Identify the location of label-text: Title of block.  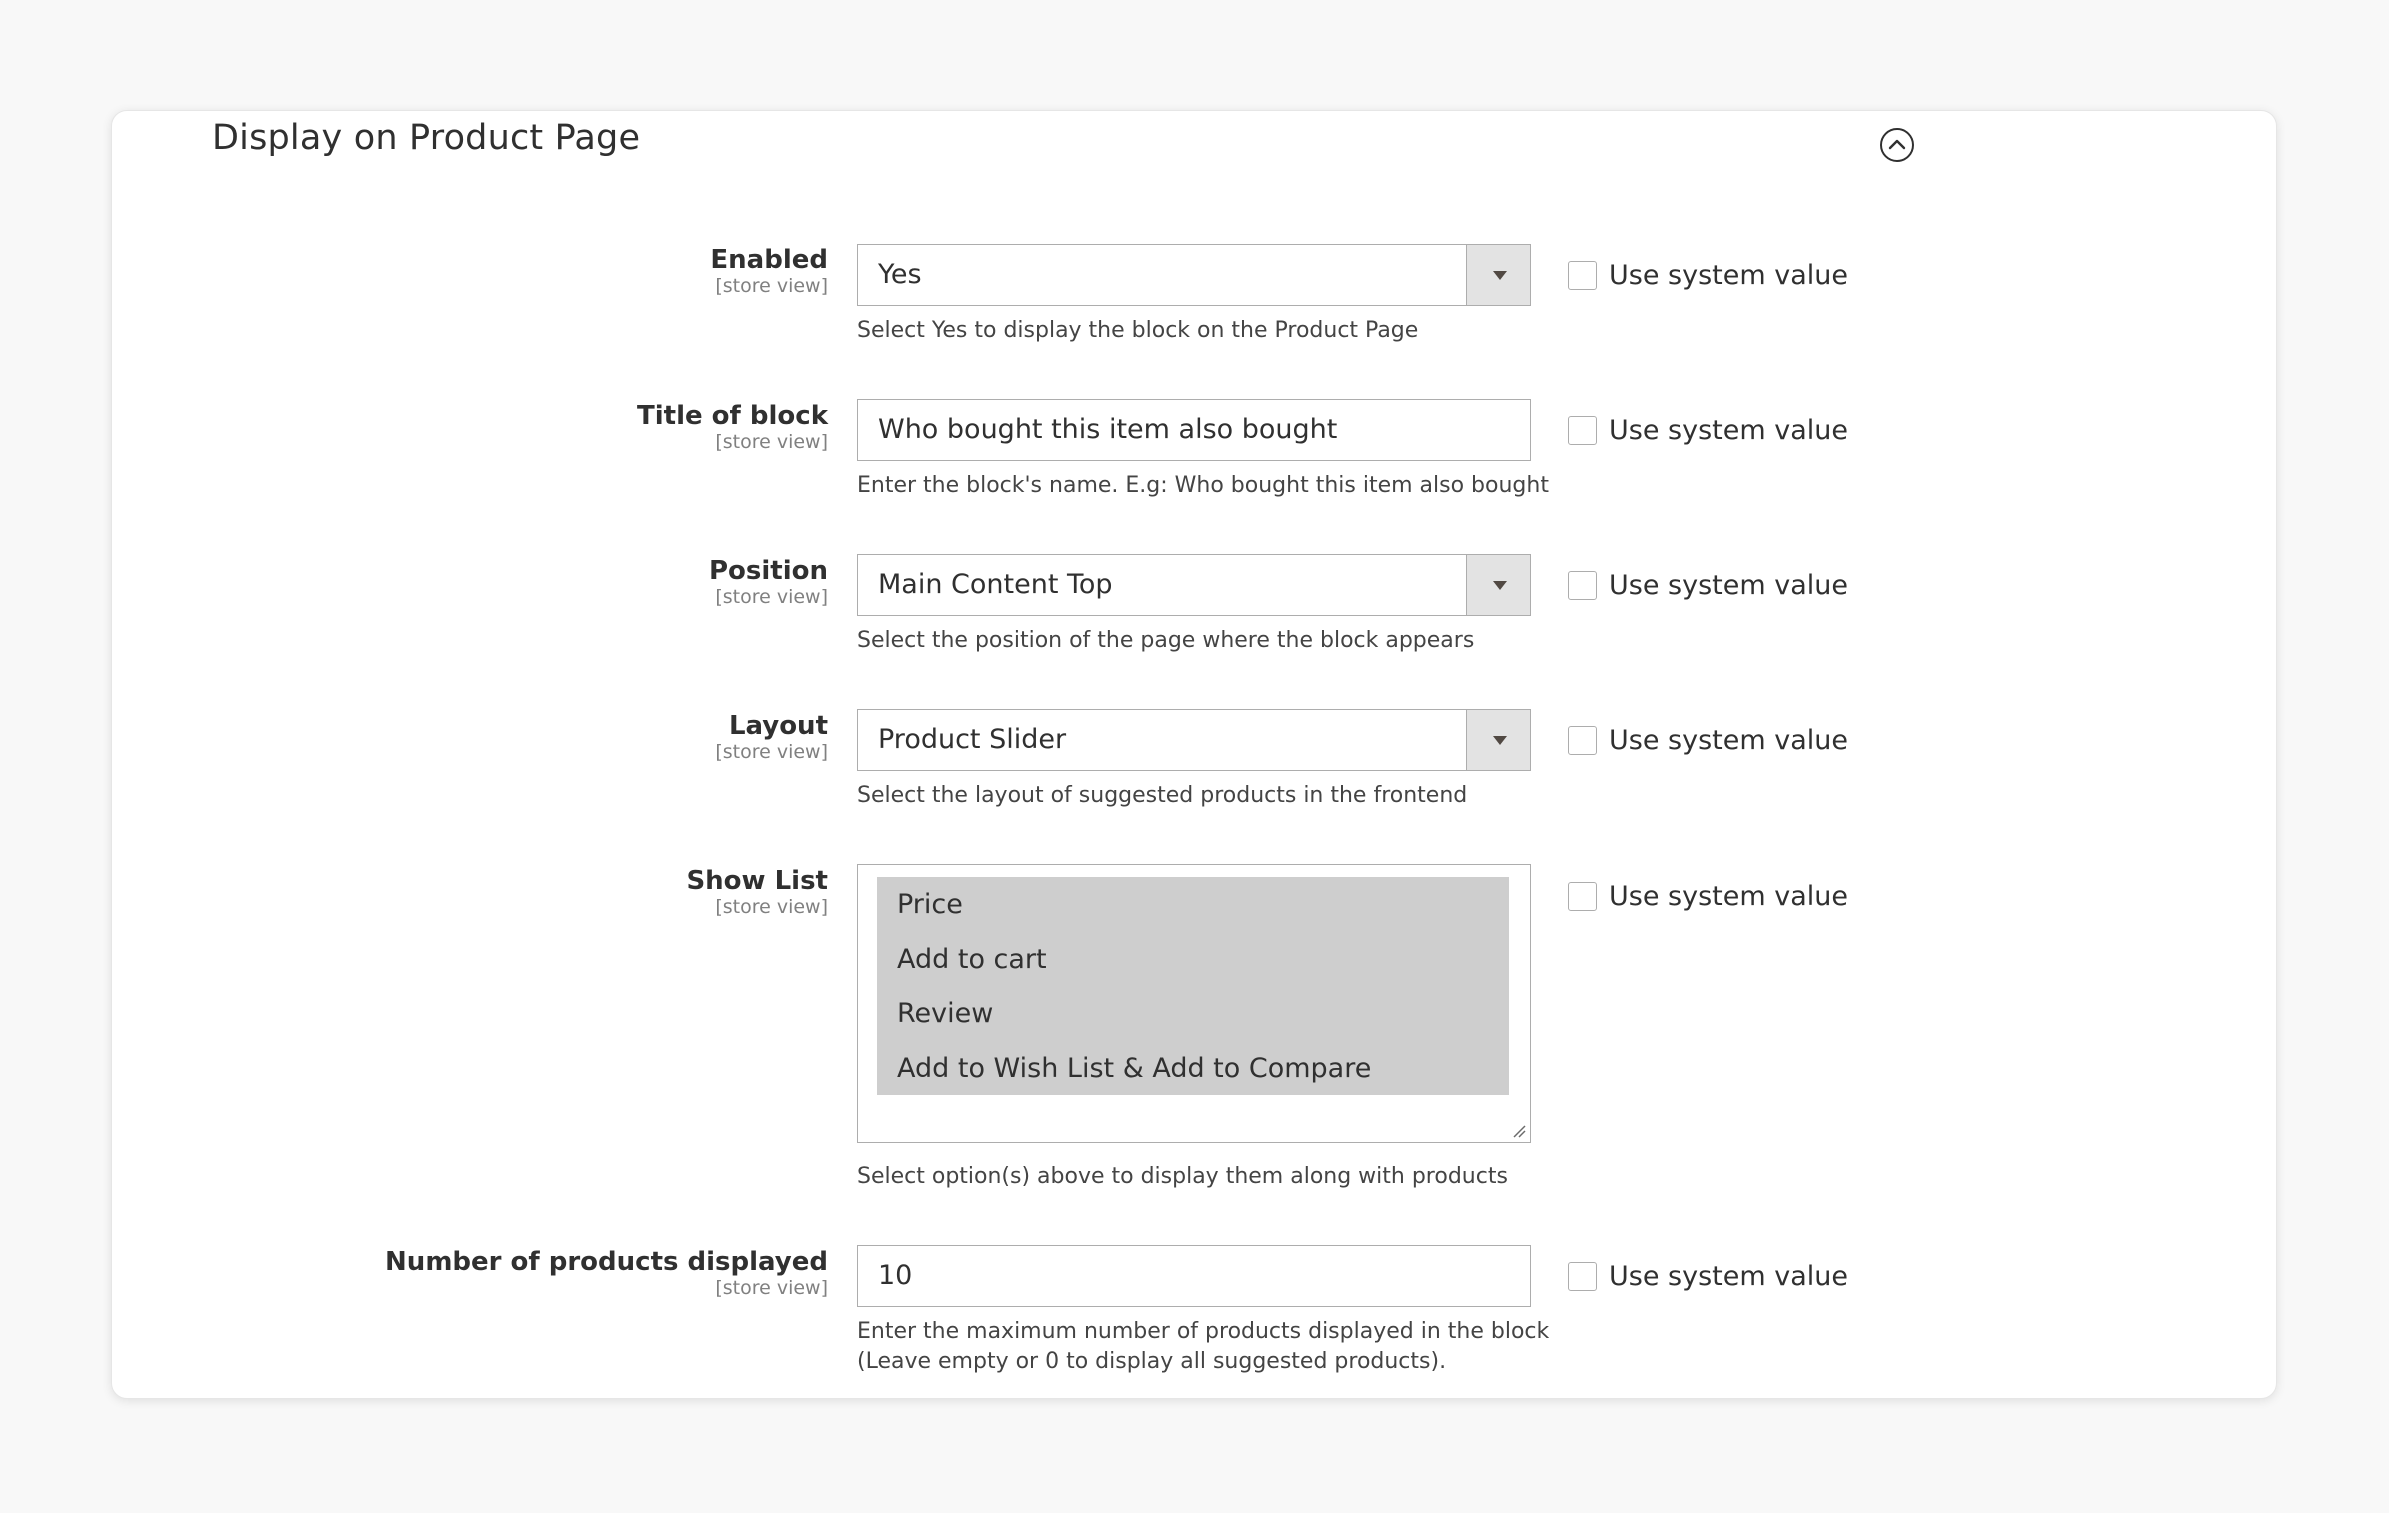
(732, 416).